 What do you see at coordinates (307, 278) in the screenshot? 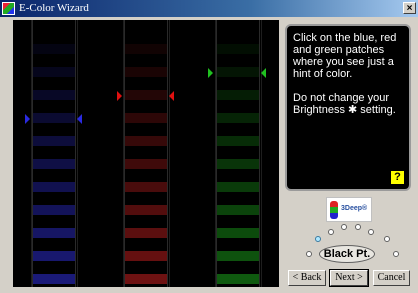
I see `back-button: < Back` at bounding box center [307, 278].